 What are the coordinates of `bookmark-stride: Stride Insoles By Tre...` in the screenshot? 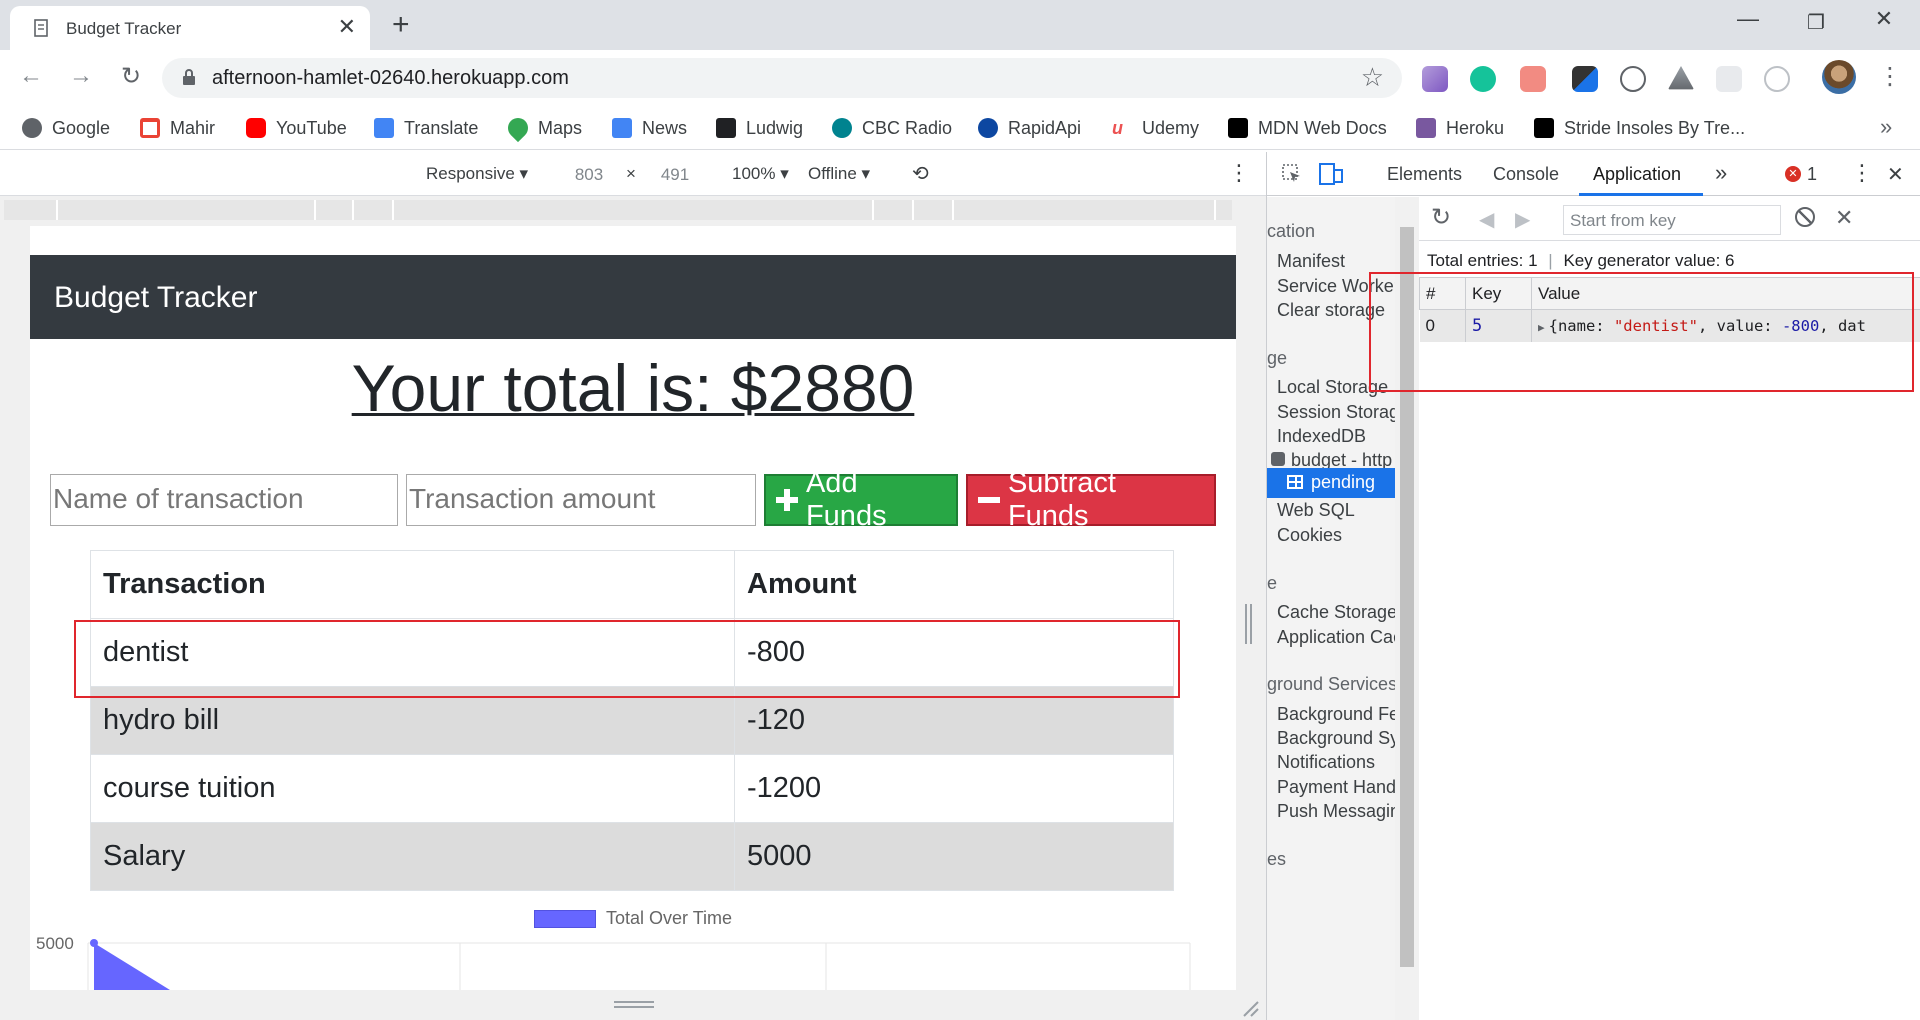 It's located at (1639, 128).